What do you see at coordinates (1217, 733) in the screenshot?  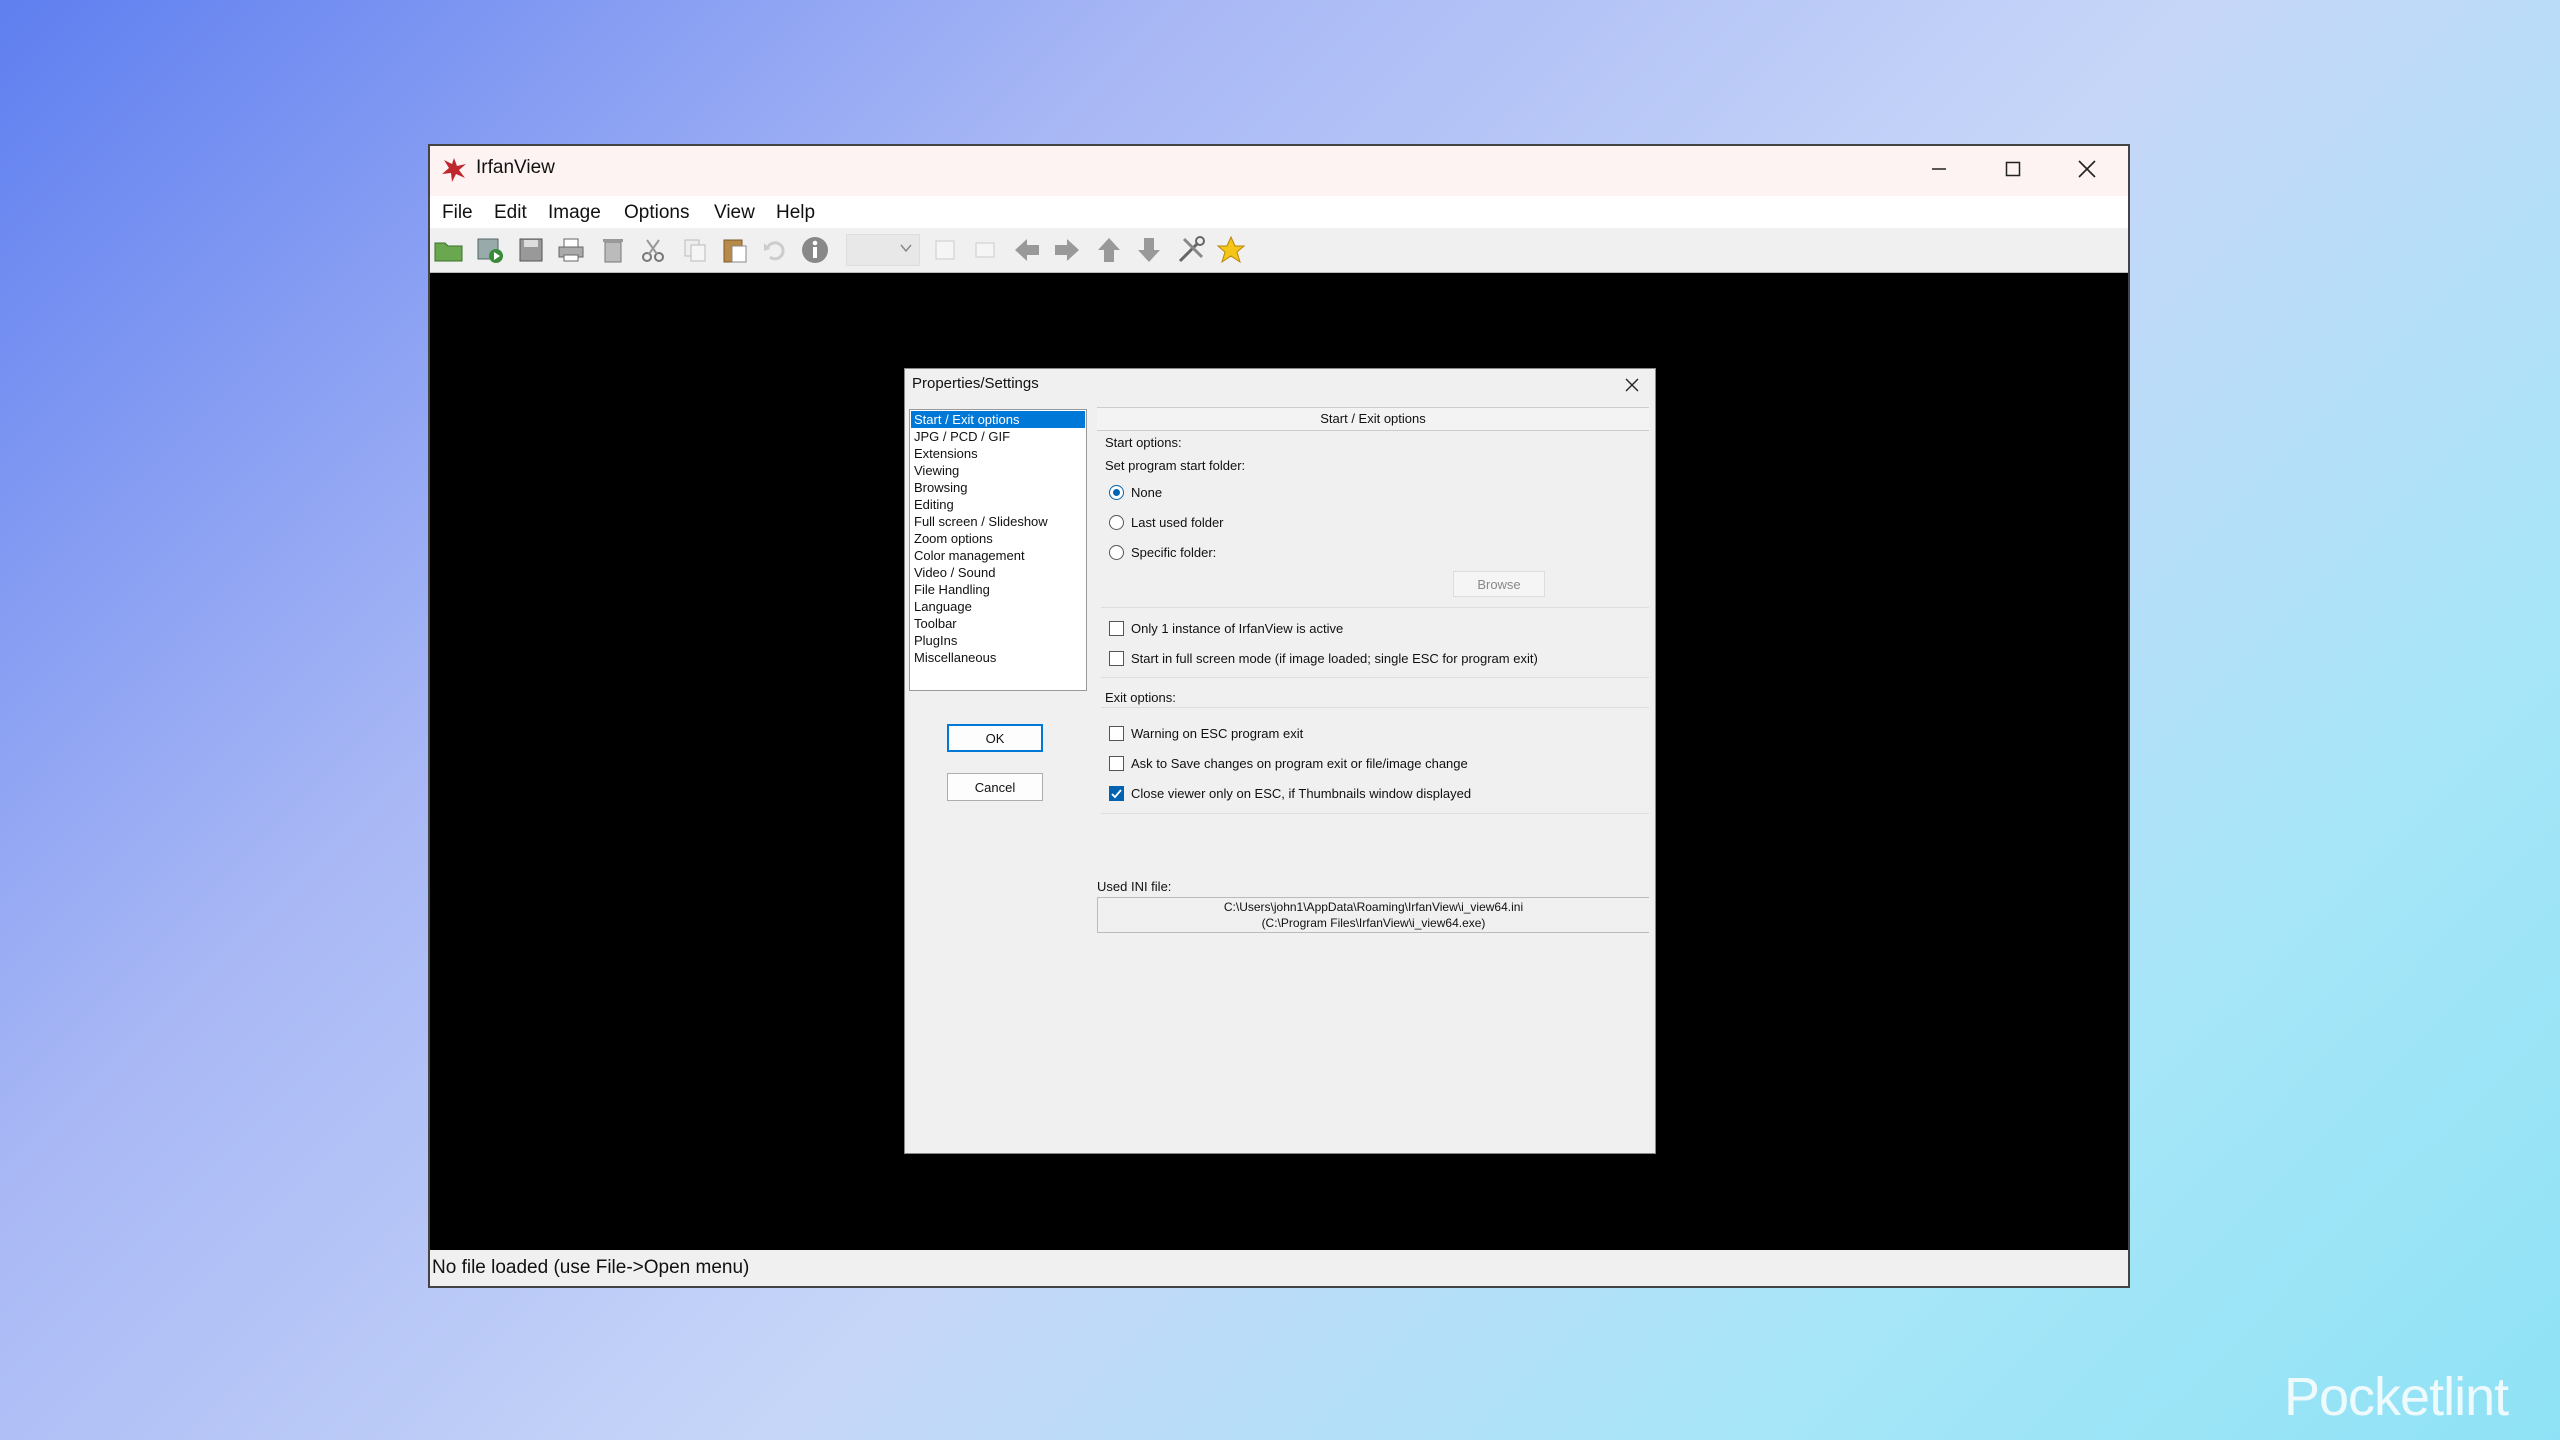 I see `checkbox-warn-esc-label: Warning on ESC program exit` at bounding box center [1217, 733].